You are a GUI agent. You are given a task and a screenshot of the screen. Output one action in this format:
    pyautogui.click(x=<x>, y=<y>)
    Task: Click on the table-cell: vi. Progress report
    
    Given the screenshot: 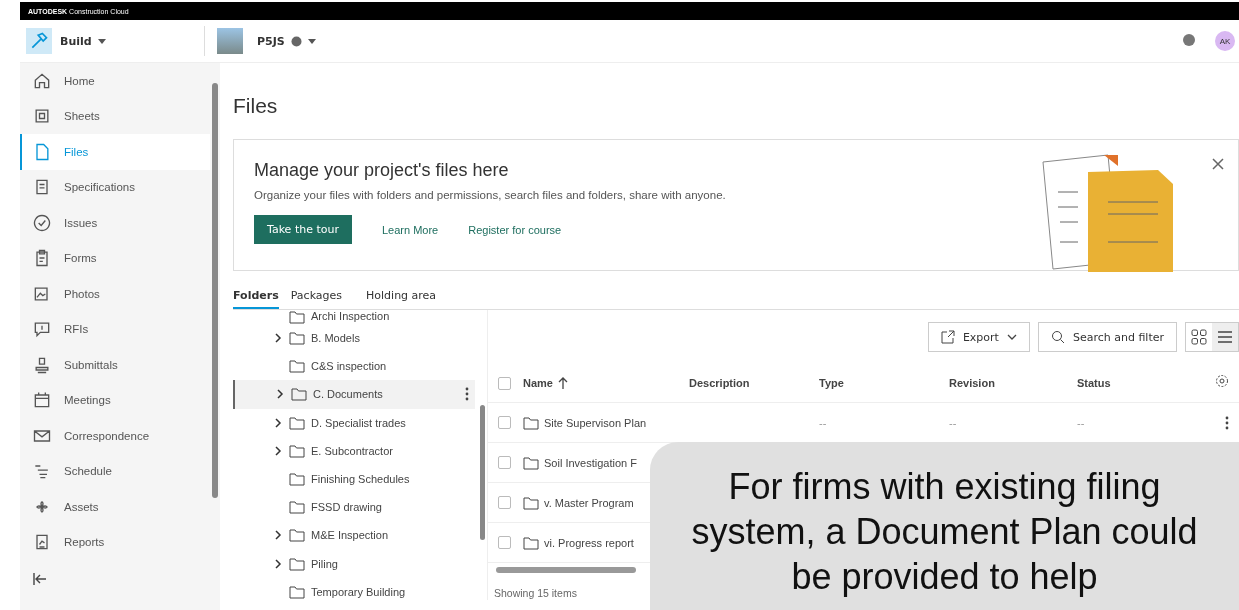 What is the action you would take?
    pyautogui.click(x=589, y=542)
    